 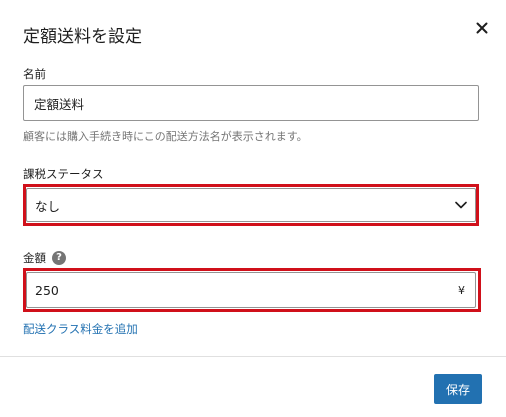 What do you see at coordinates (458, 389) in the screenshot?
I see `save-button: 保存` at bounding box center [458, 389].